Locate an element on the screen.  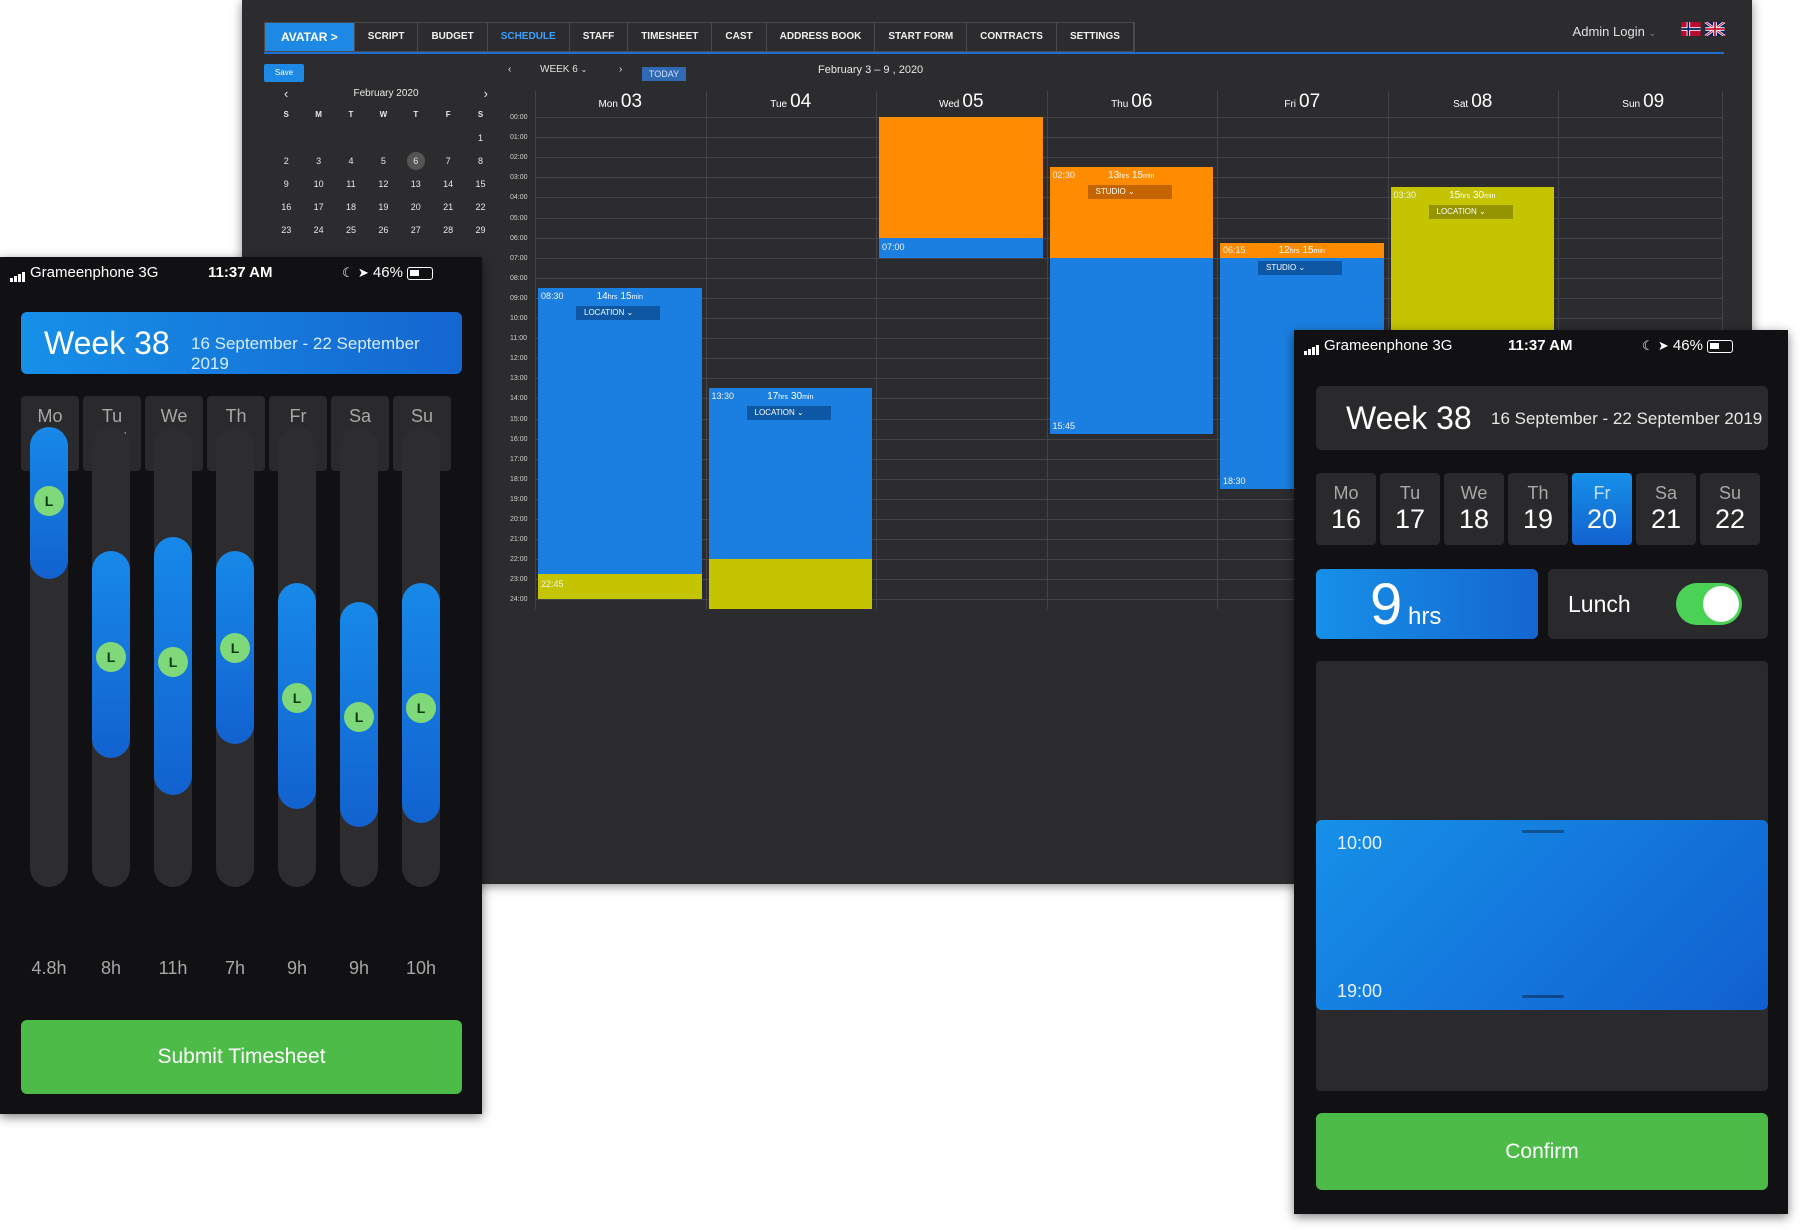
hour-label: 04:00 is located at coordinates (519, 198).